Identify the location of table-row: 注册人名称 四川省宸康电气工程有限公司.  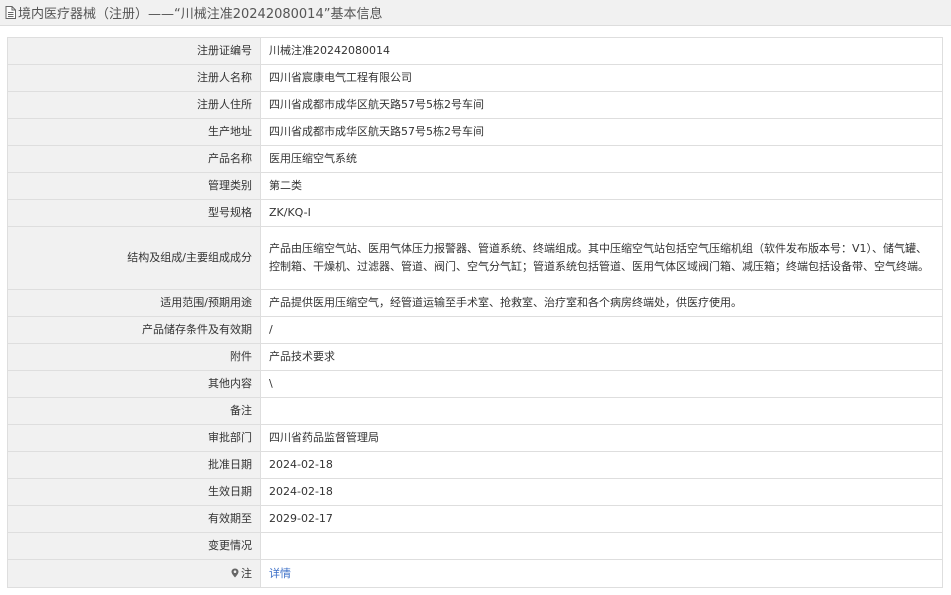
(475, 78).